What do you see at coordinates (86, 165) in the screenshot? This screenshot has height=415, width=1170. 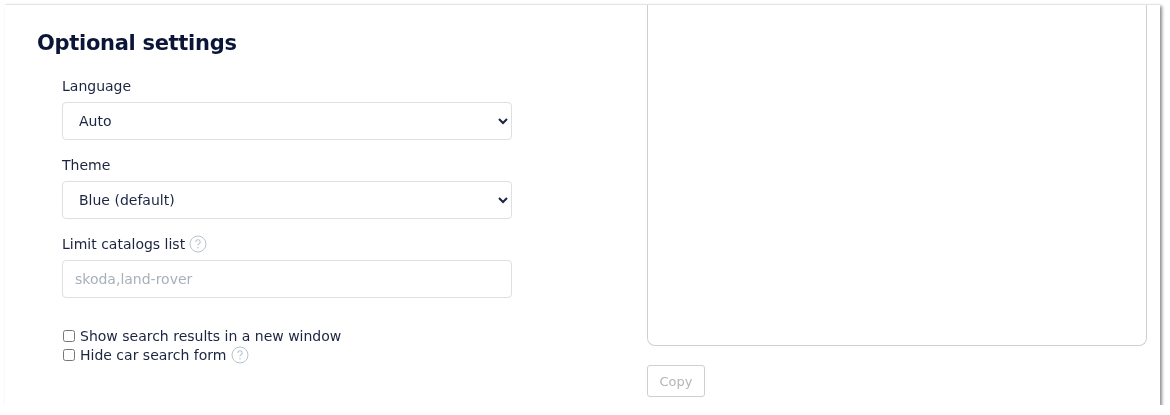 I see `field-label: Theme` at bounding box center [86, 165].